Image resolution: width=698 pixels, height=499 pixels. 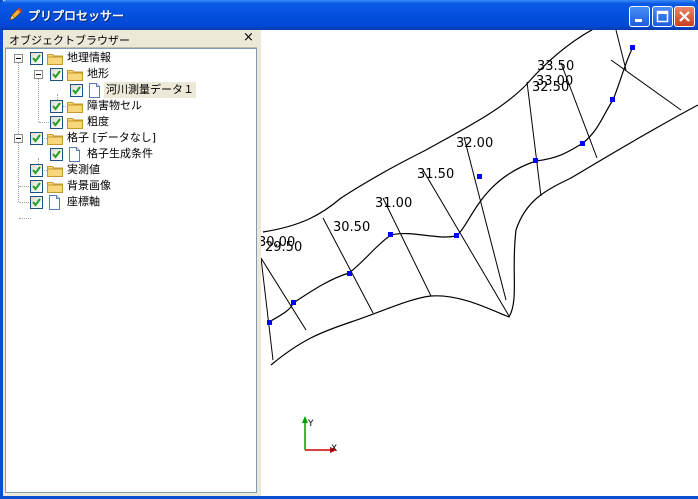 I want to click on cross-section-label: 29.50, so click(x=283, y=247).